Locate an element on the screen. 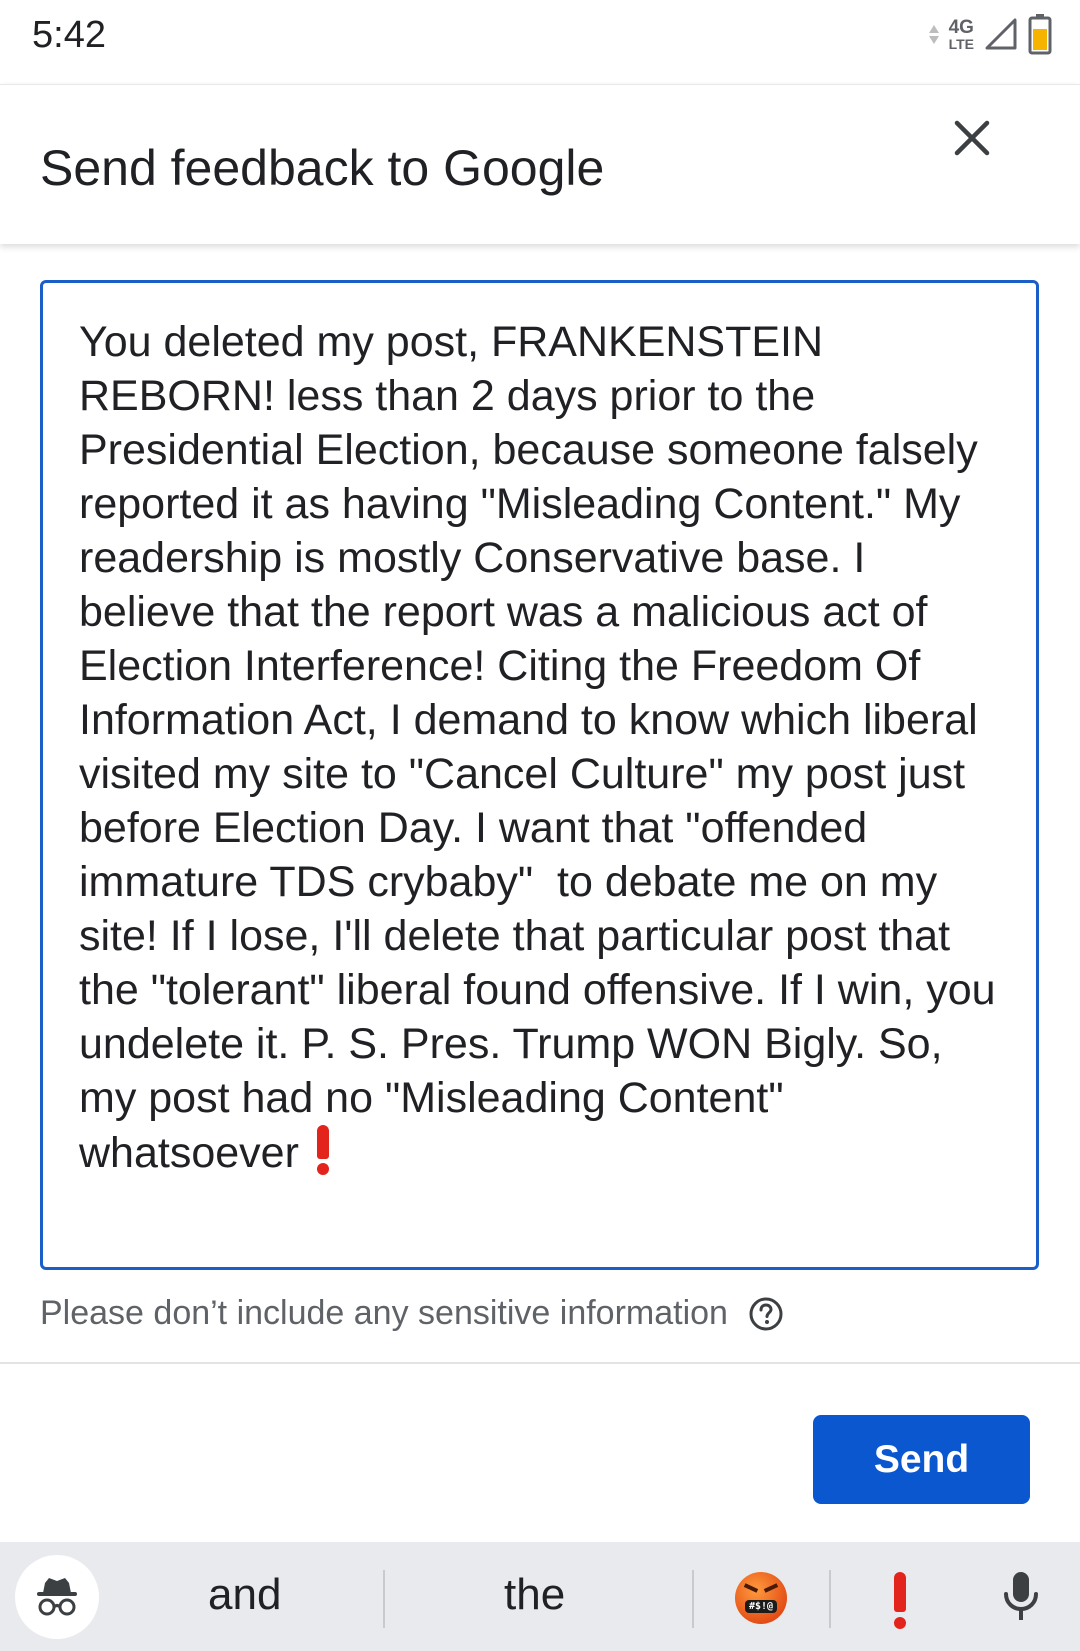  app-header: Send feedback to Google is located at coordinates (540, 164).